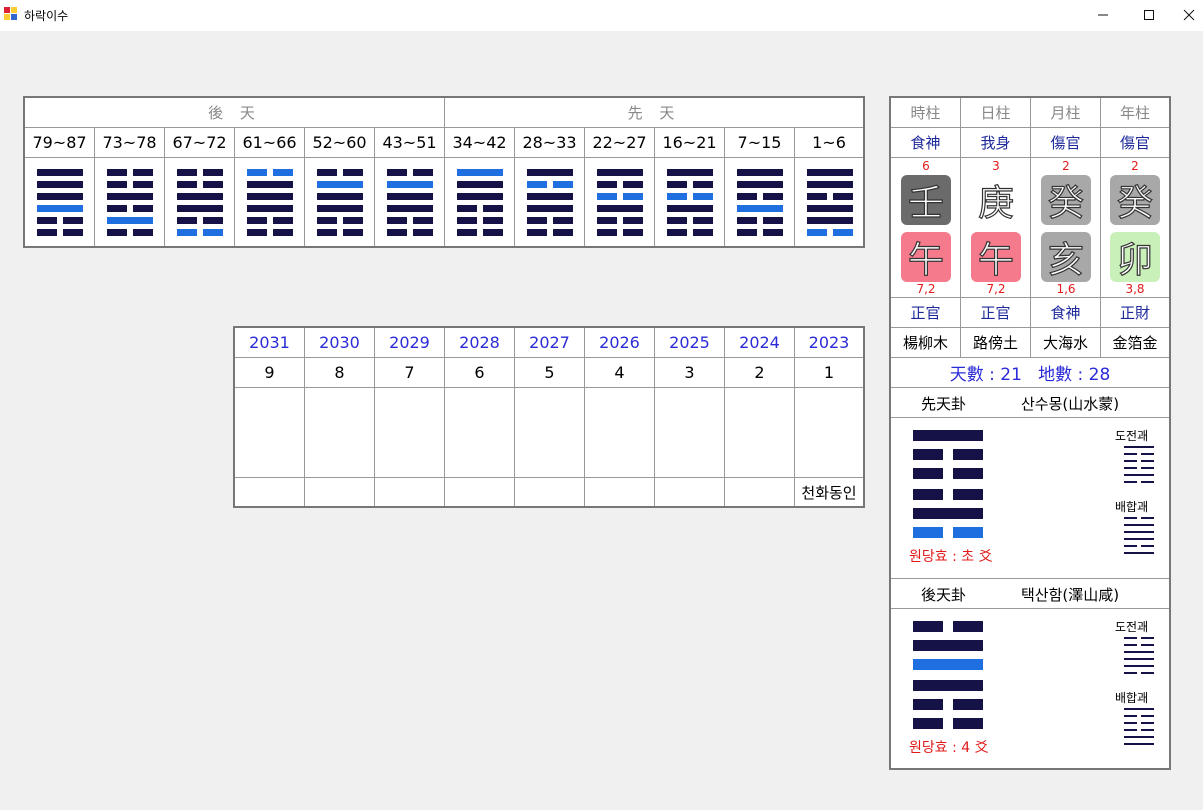 This screenshot has height=810, width=1203. Describe the element at coordinates (1066, 257) in the screenshot. I see `earthly-branch: 亥` at that location.